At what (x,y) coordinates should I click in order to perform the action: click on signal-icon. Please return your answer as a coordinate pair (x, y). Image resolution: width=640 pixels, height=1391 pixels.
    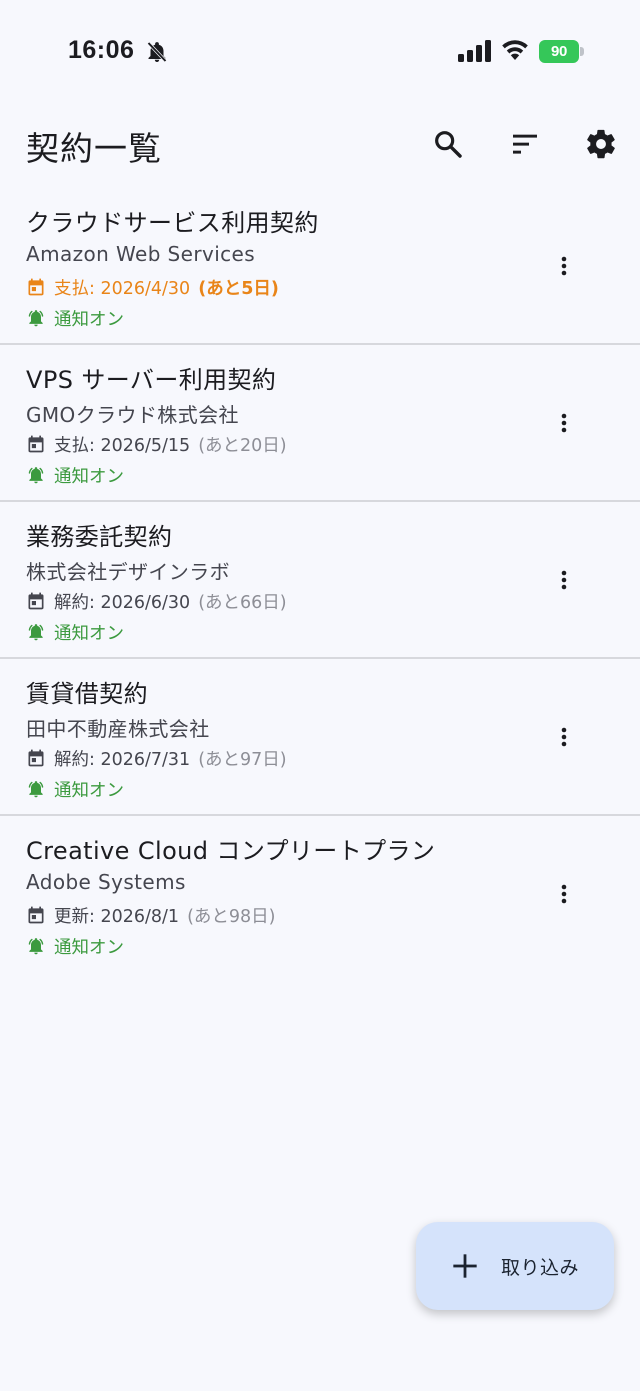
    Looking at the image, I should click on (474, 51).